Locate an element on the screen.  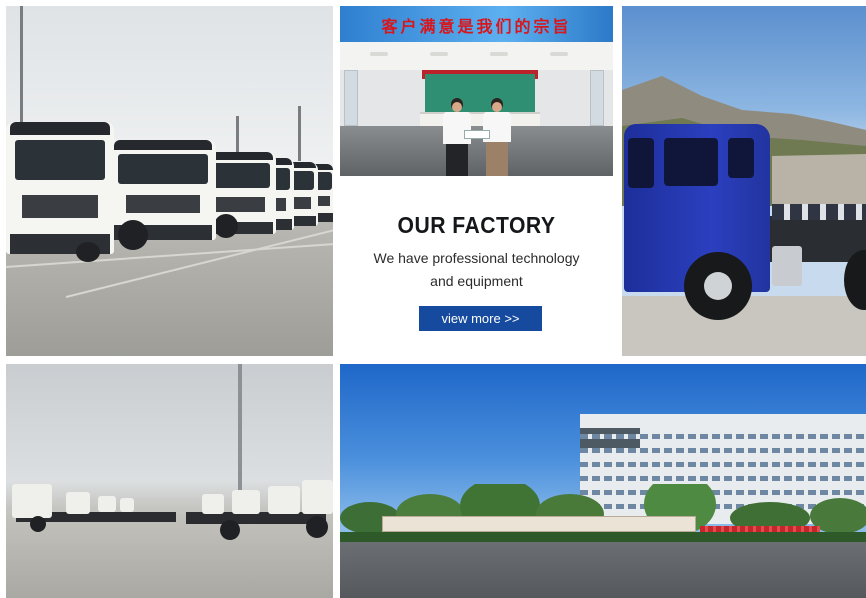
distant-trucks is located at coordinates (819, 212).